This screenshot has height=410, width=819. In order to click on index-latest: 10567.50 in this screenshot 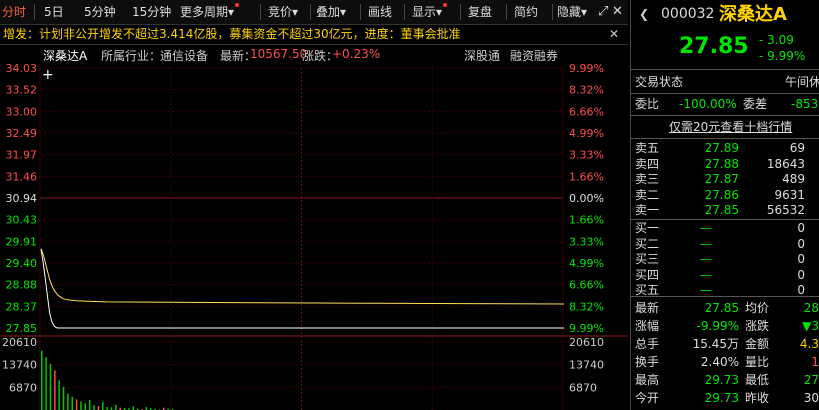, I will do `click(279, 54)`.